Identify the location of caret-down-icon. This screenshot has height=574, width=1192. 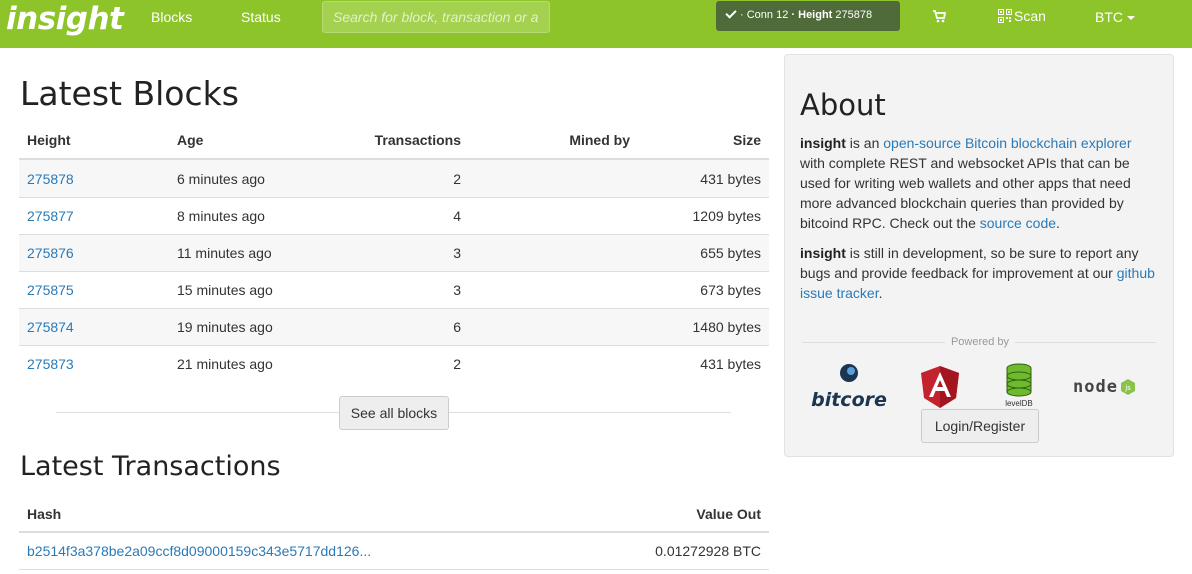
(1131, 18).